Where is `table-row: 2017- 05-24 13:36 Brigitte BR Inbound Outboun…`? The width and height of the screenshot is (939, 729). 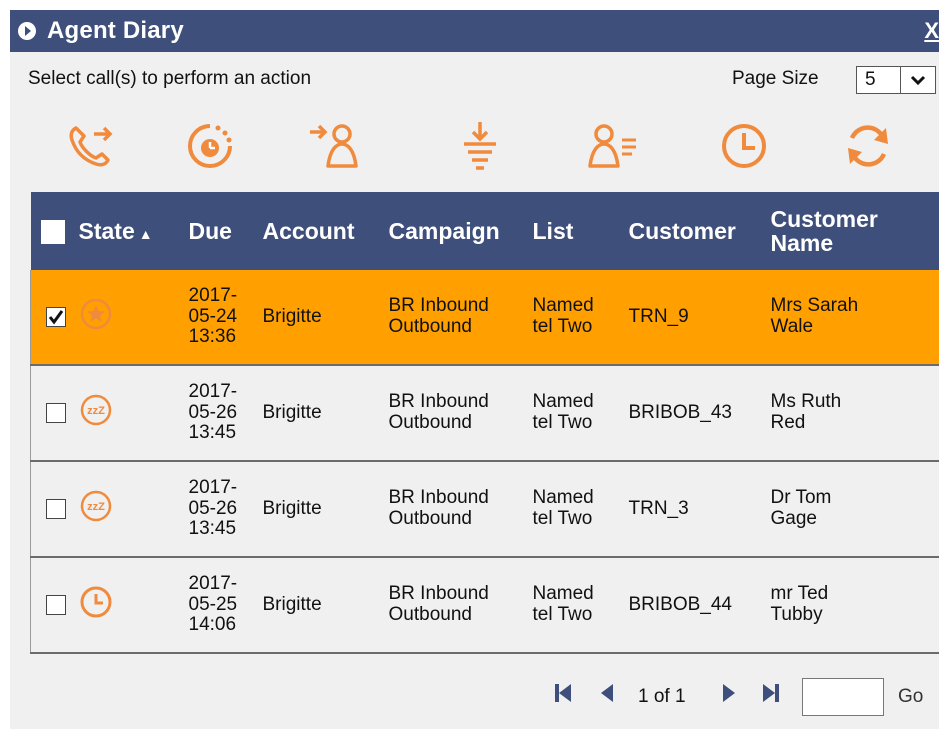 table-row: 2017- 05-24 13:36 Brigitte BR Inbound Outboun… is located at coordinates (484, 318).